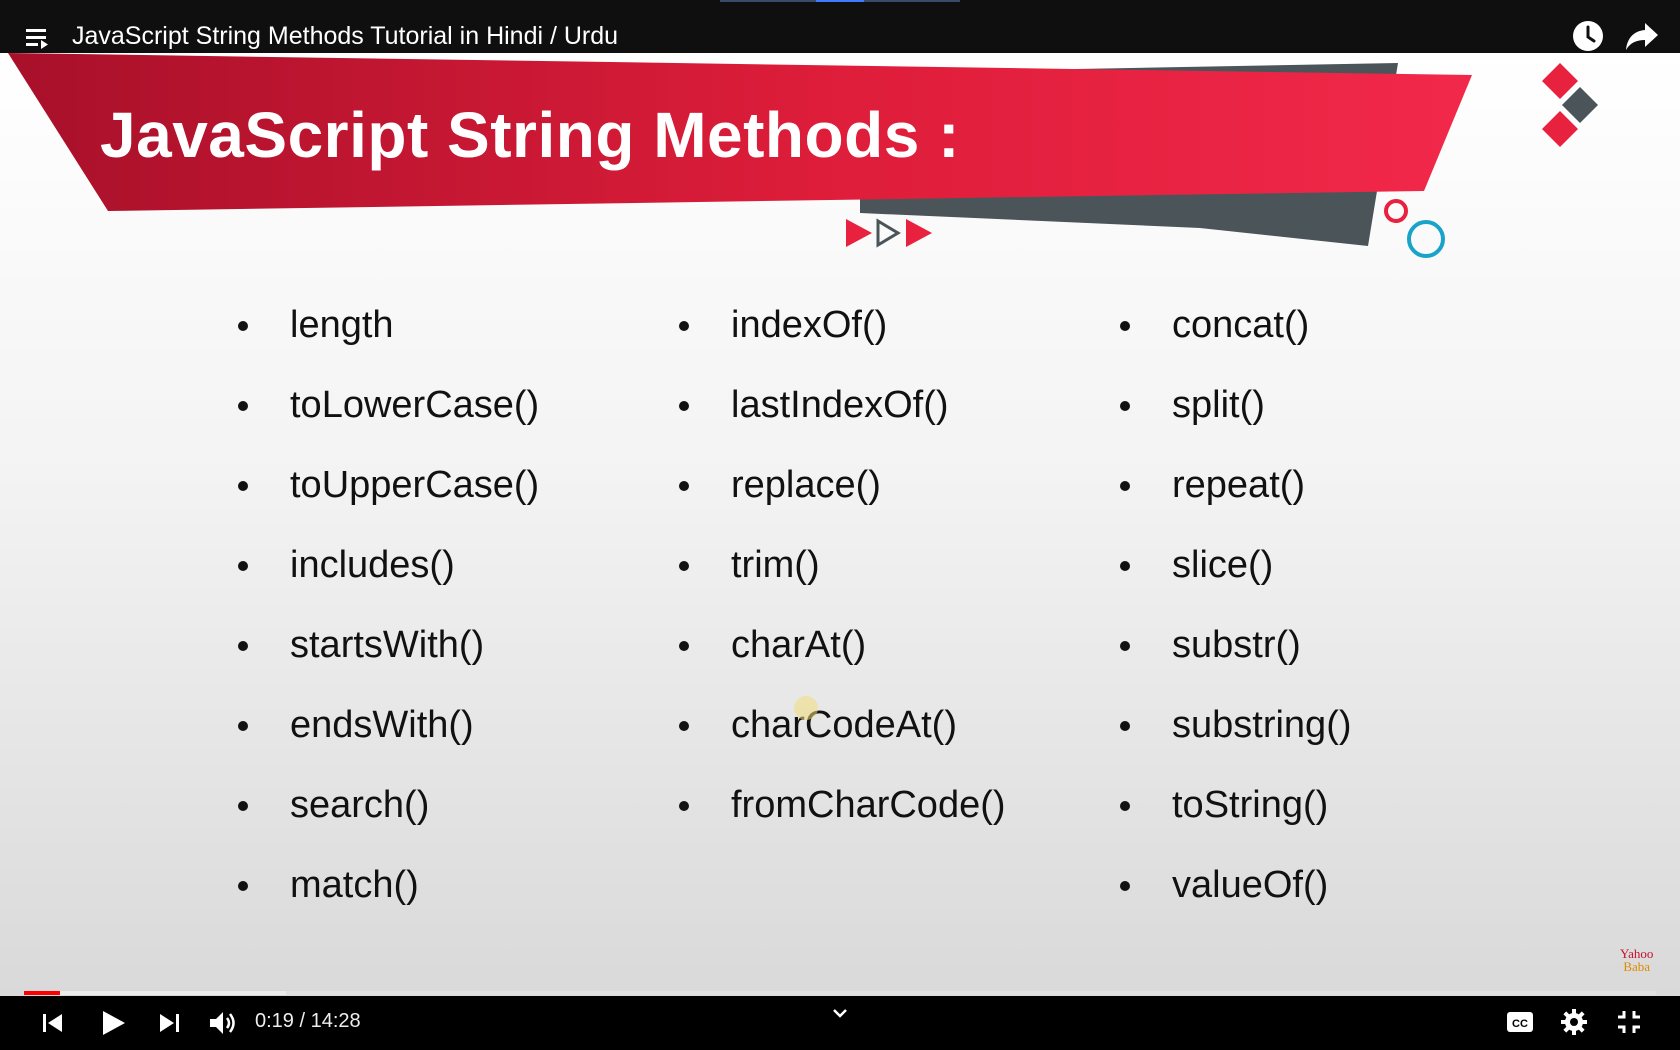 The width and height of the screenshot is (1680, 1050). Describe the element at coordinates (113, 1023) in the screenshot. I see `play-icon` at that location.